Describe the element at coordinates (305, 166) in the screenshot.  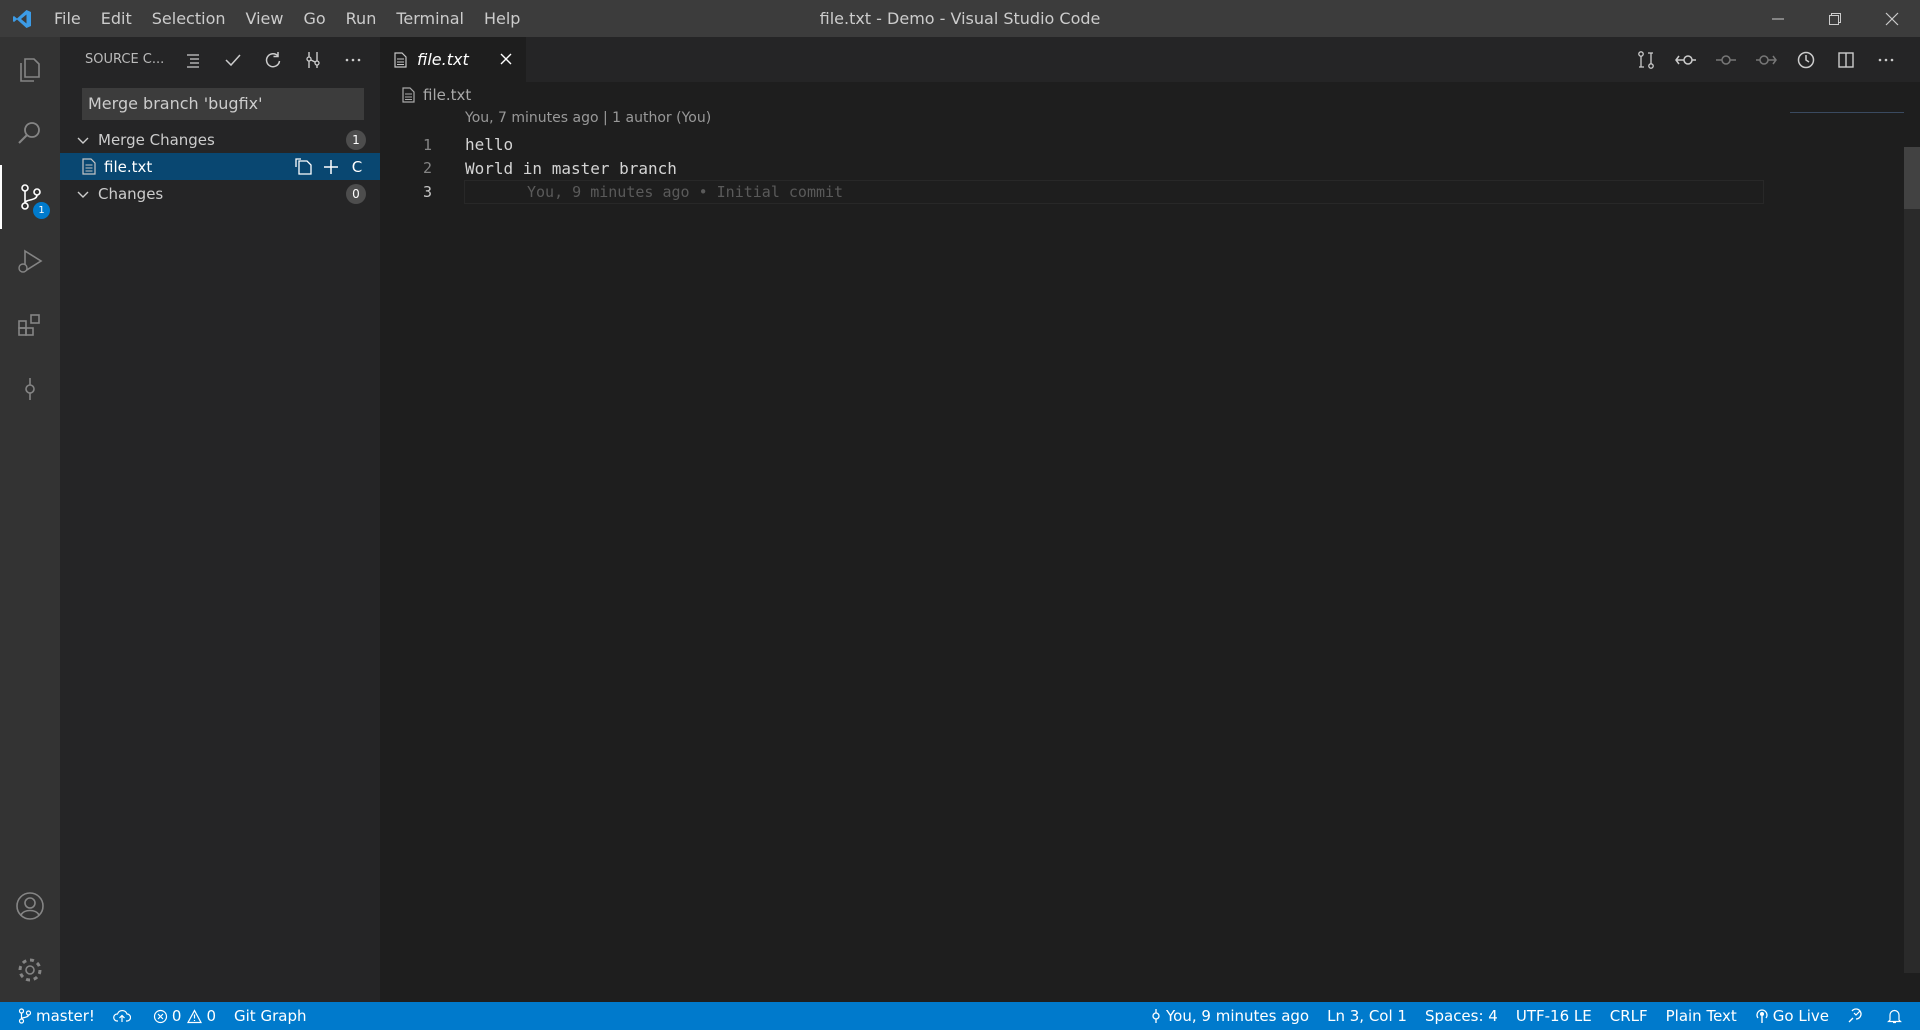
I see `open-file-button` at that location.